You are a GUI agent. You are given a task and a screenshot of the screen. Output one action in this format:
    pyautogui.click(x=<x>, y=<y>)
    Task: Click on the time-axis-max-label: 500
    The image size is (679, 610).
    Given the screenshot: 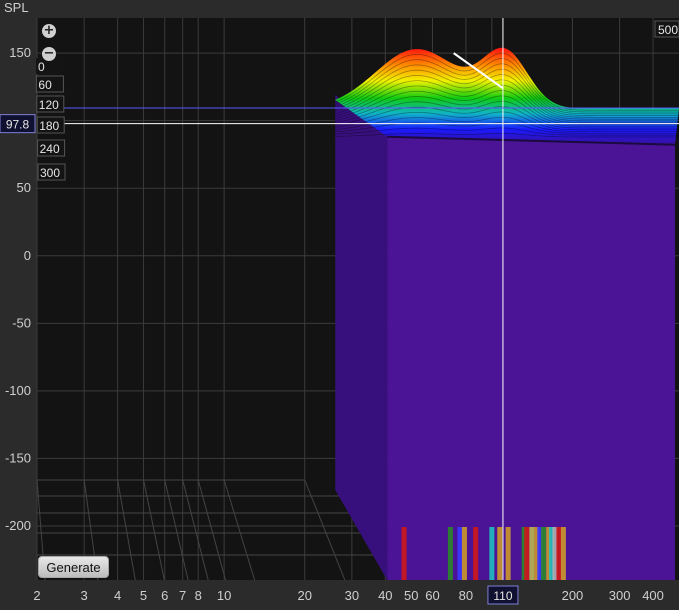 What is the action you would take?
    pyautogui.click(x=668, y=30)
    